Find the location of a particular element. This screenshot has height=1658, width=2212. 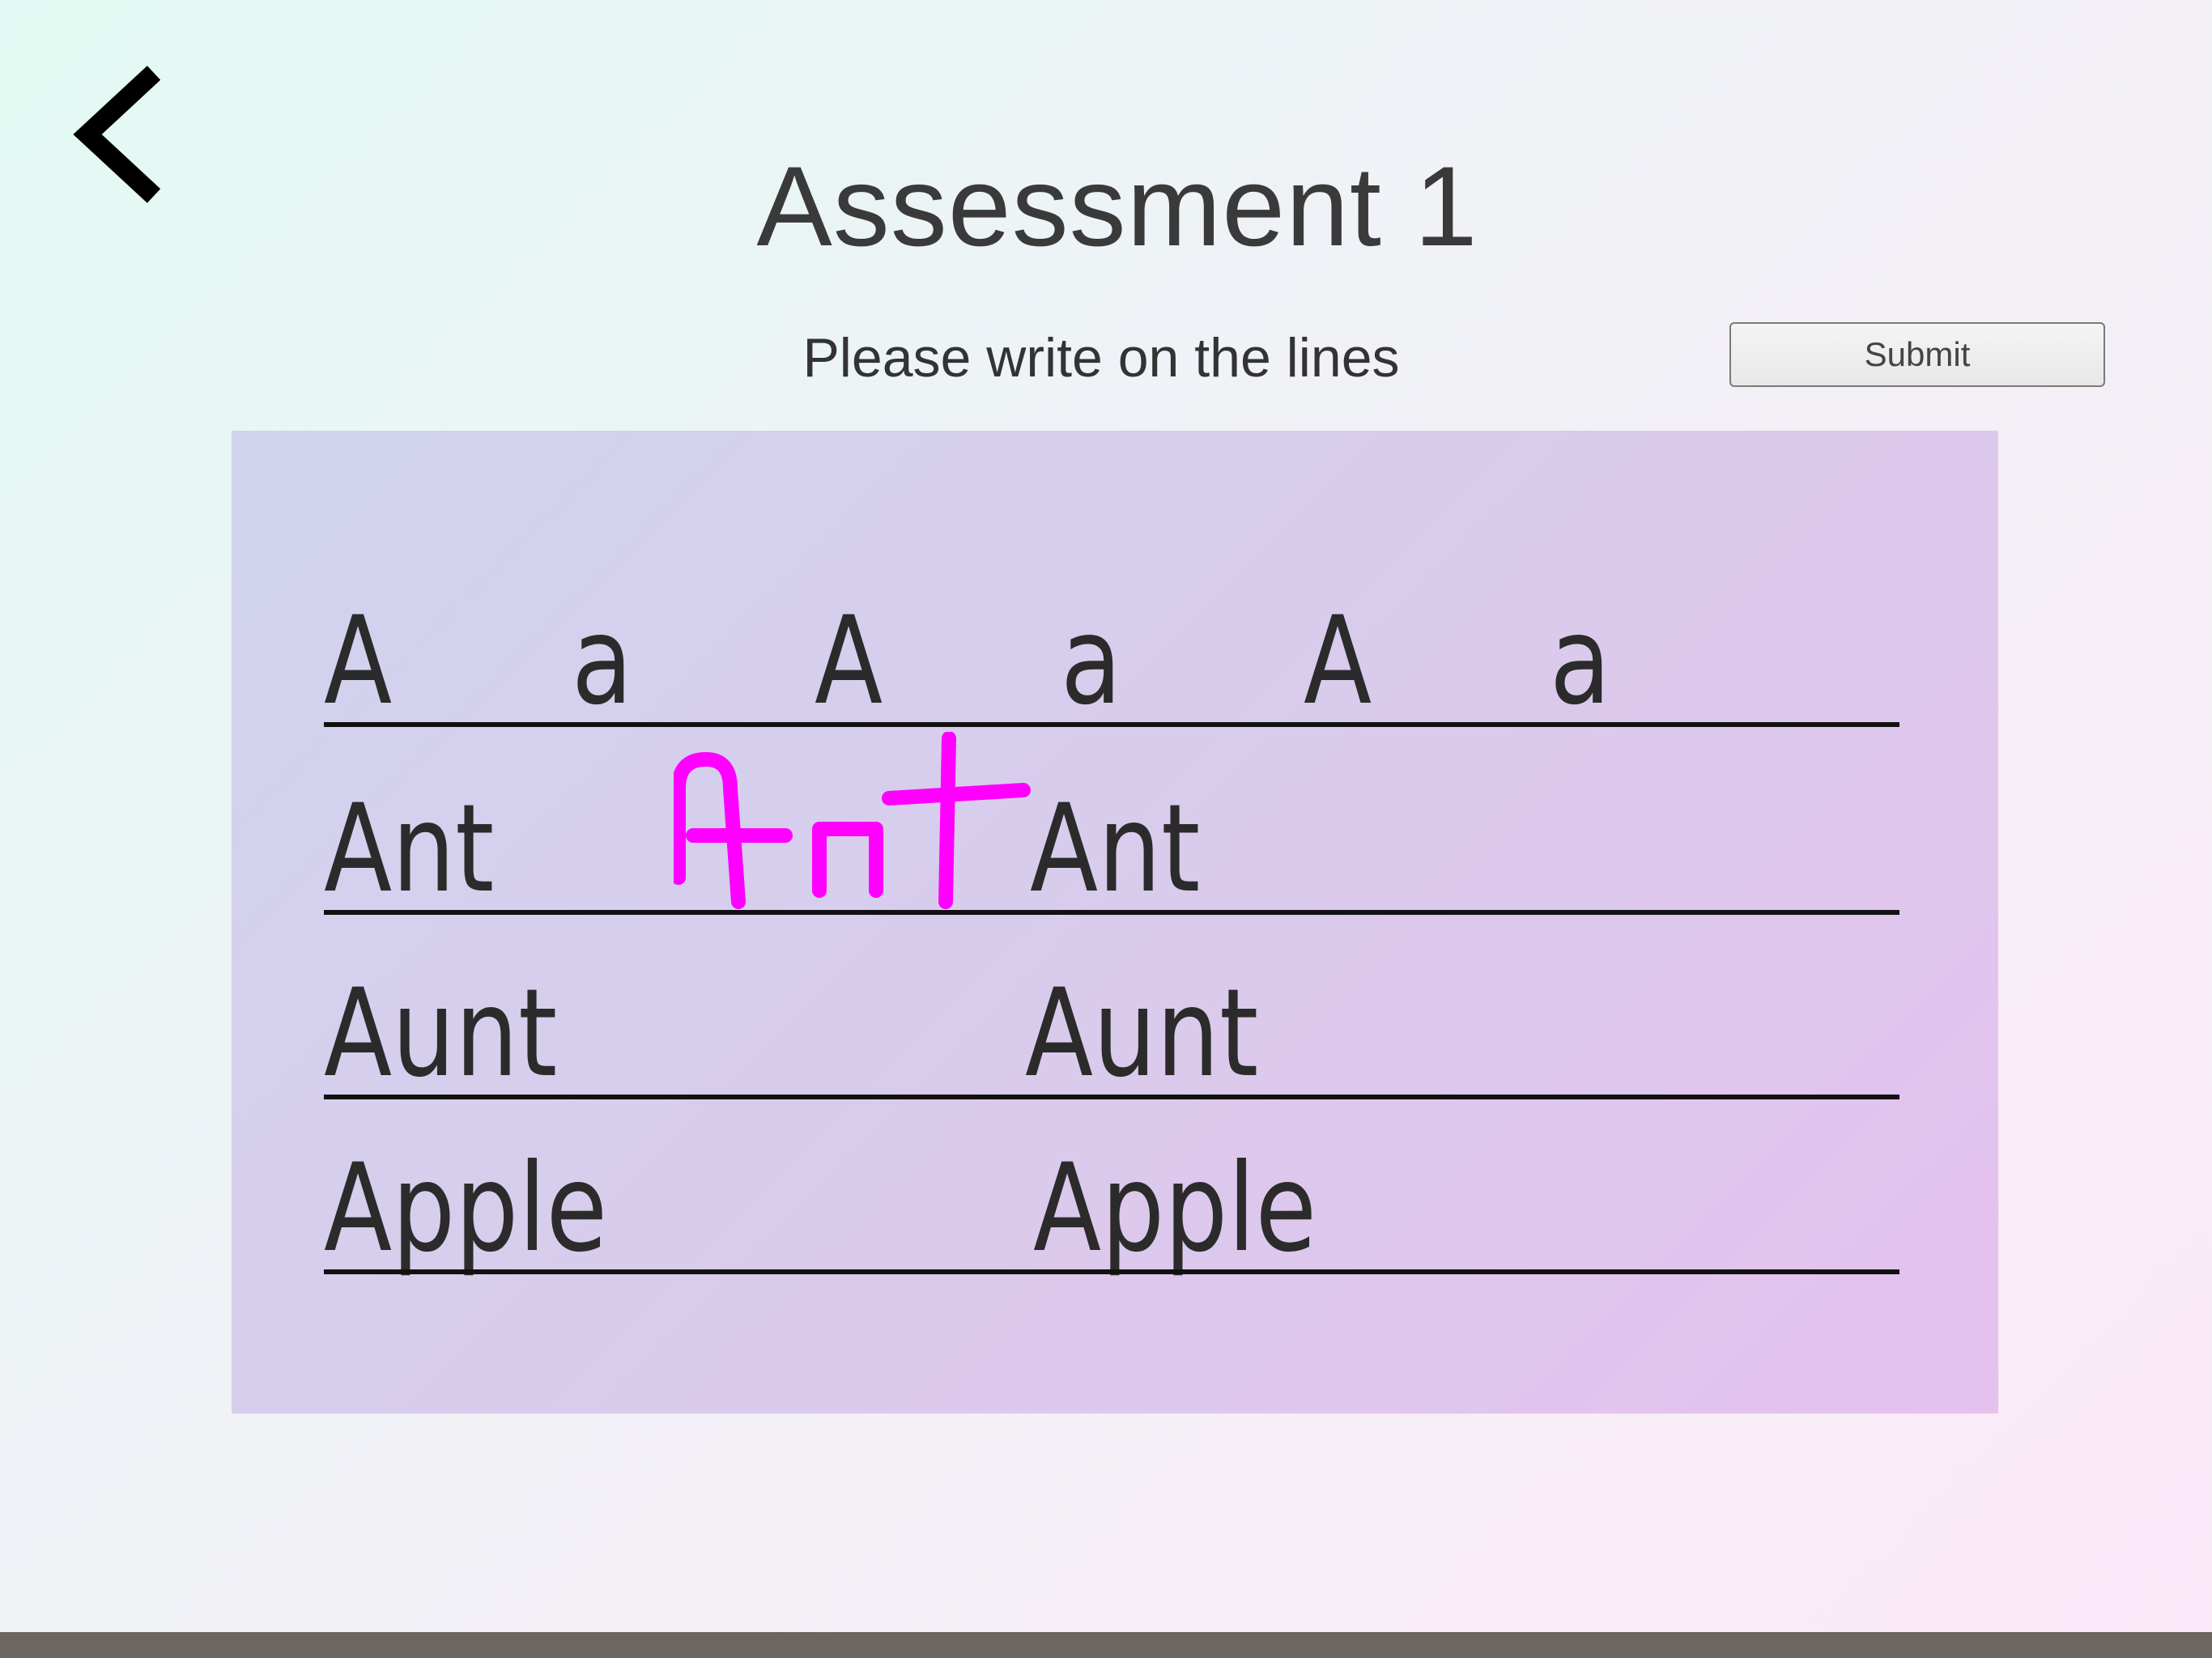

worksheet-row-ant: Ant Ant is located at coordinates (1112, 852).